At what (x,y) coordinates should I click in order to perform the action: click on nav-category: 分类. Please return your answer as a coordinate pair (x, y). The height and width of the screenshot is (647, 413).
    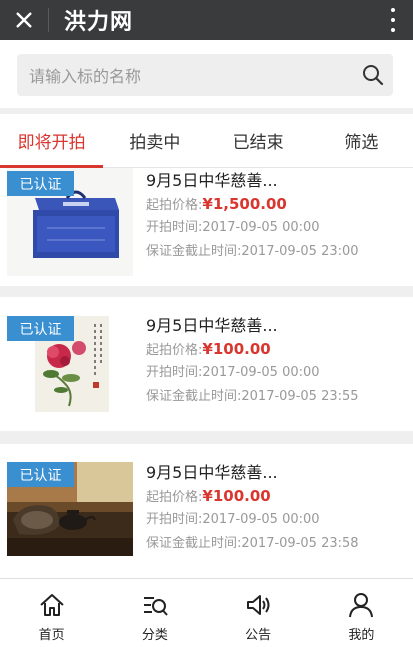
    Looking at the image, I should click on (154, 613).